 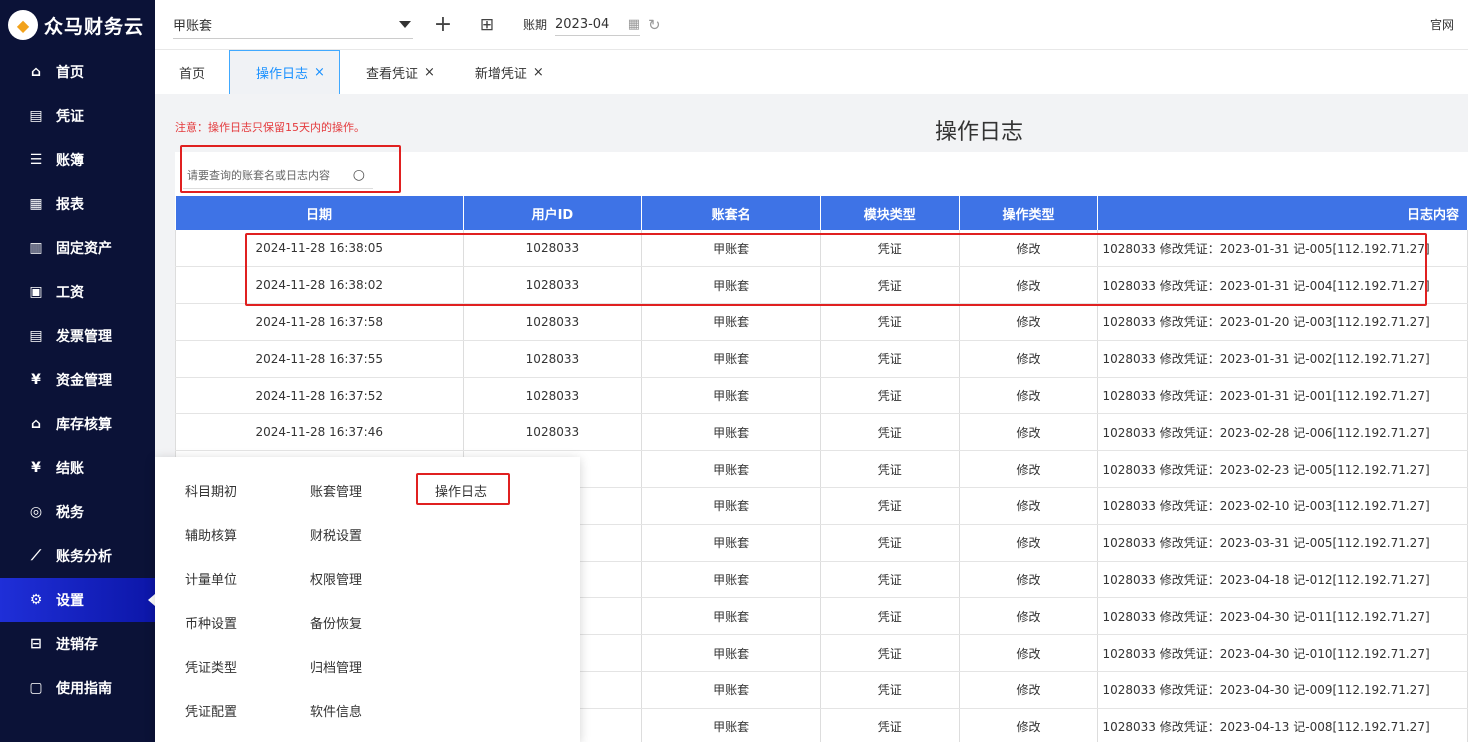 I want to click on settings-menu-item: 账套管理, so click(x=336, y=490).